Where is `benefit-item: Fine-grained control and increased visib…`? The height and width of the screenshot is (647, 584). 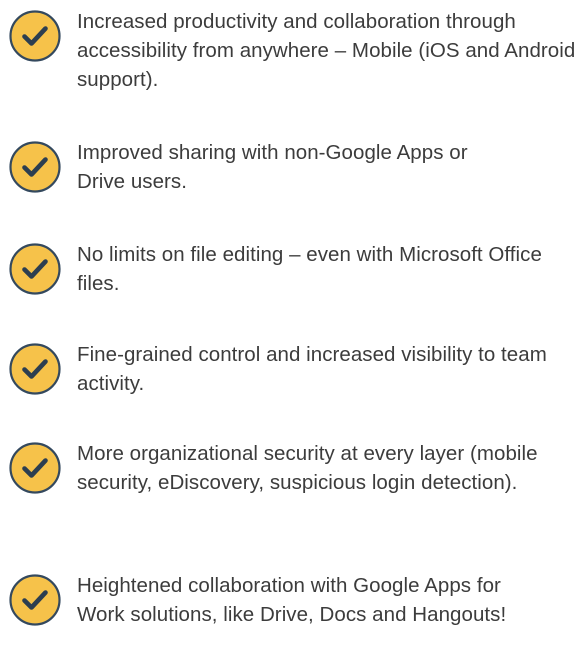
benefit-item: Fine-grained control and increased visib… is located at coordinates (294, 369).